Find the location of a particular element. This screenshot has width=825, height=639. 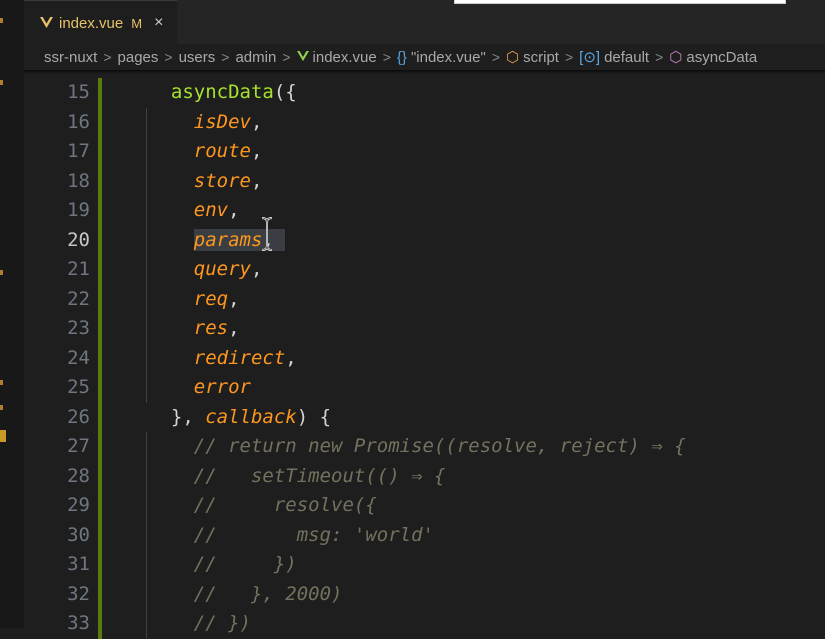

breadcrumb-item: pages is located at coordinates (138, 57).